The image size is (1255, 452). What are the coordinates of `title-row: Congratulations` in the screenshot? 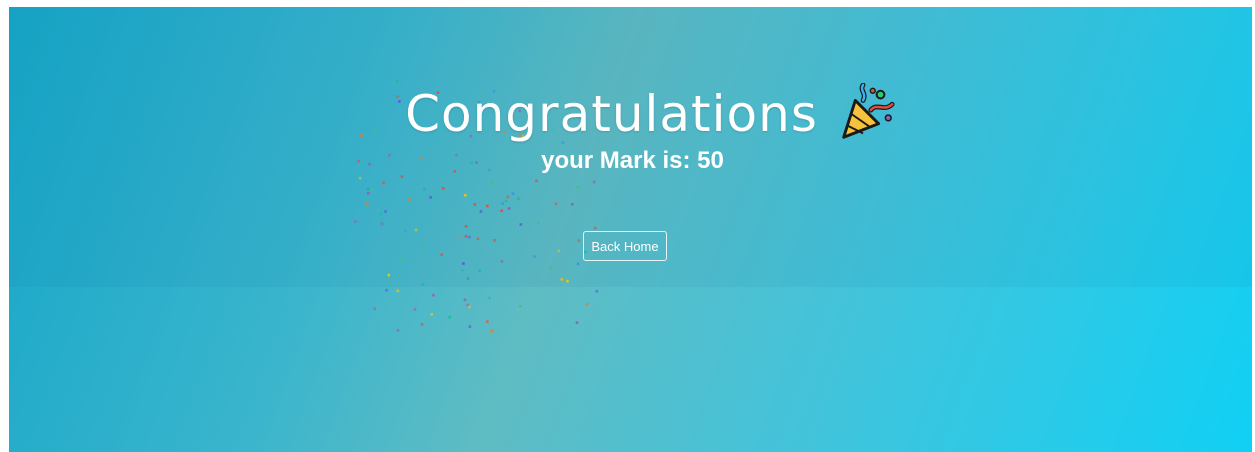 It's located at (640, 114).